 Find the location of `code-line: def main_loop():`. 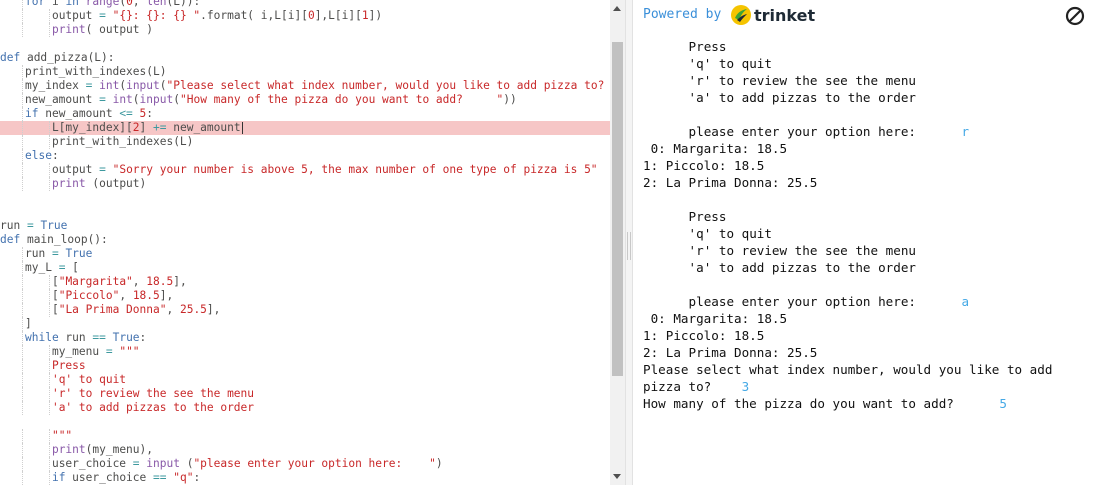

code-line: def main_loop(): is located at coordinates (305, 240).